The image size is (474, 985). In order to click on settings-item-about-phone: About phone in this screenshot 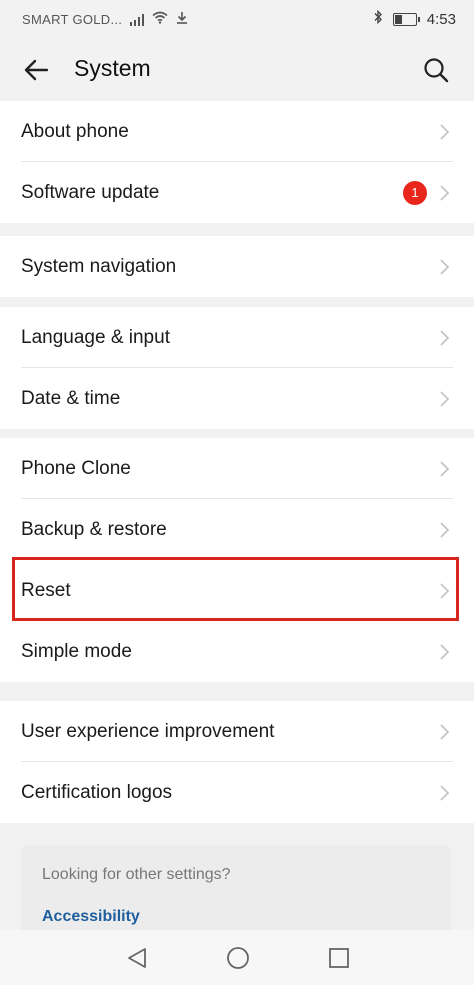, I will do `click(237, 131)`.